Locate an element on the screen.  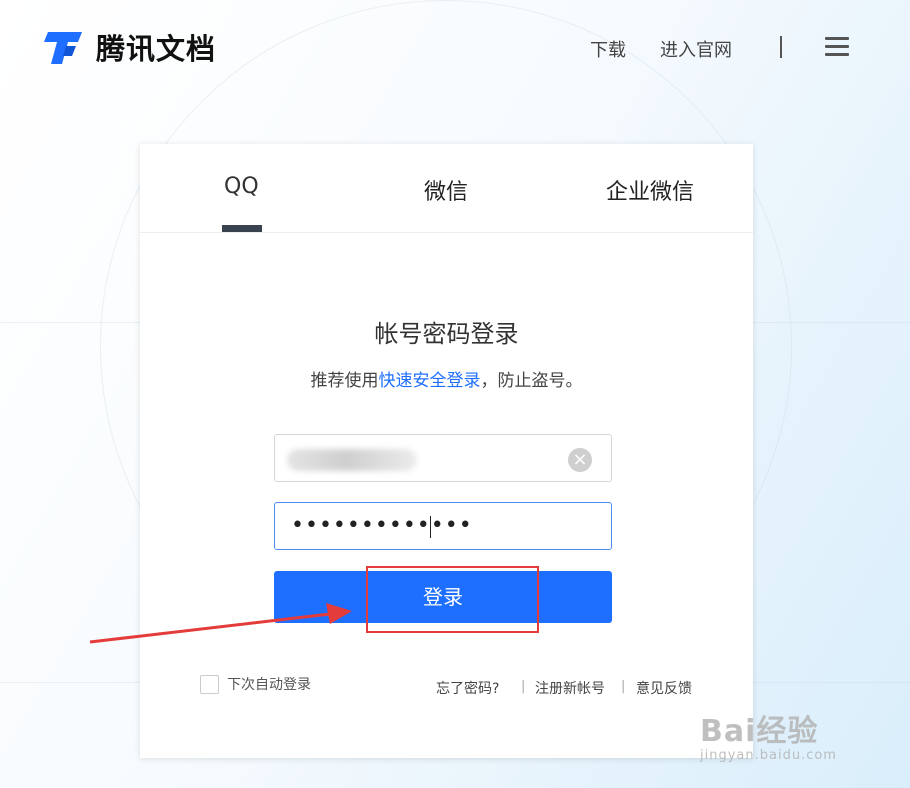
app-name: 腾讯文档 is located at coordinates (156, 49).